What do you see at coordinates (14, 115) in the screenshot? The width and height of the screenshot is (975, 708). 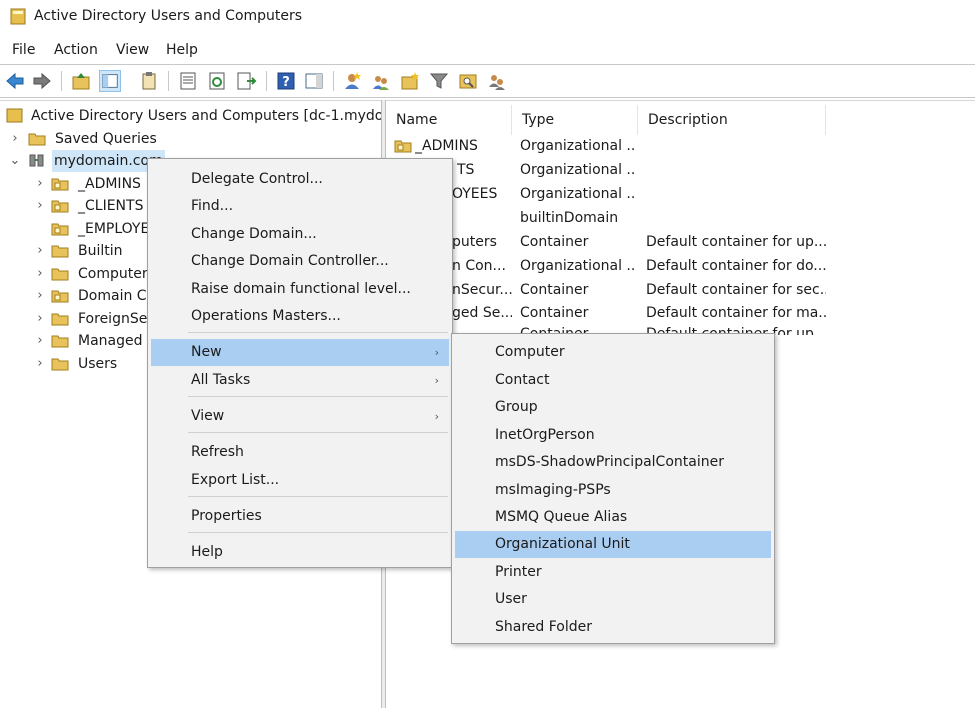 I see `console-root-icon` at bounding box center [14, 115].